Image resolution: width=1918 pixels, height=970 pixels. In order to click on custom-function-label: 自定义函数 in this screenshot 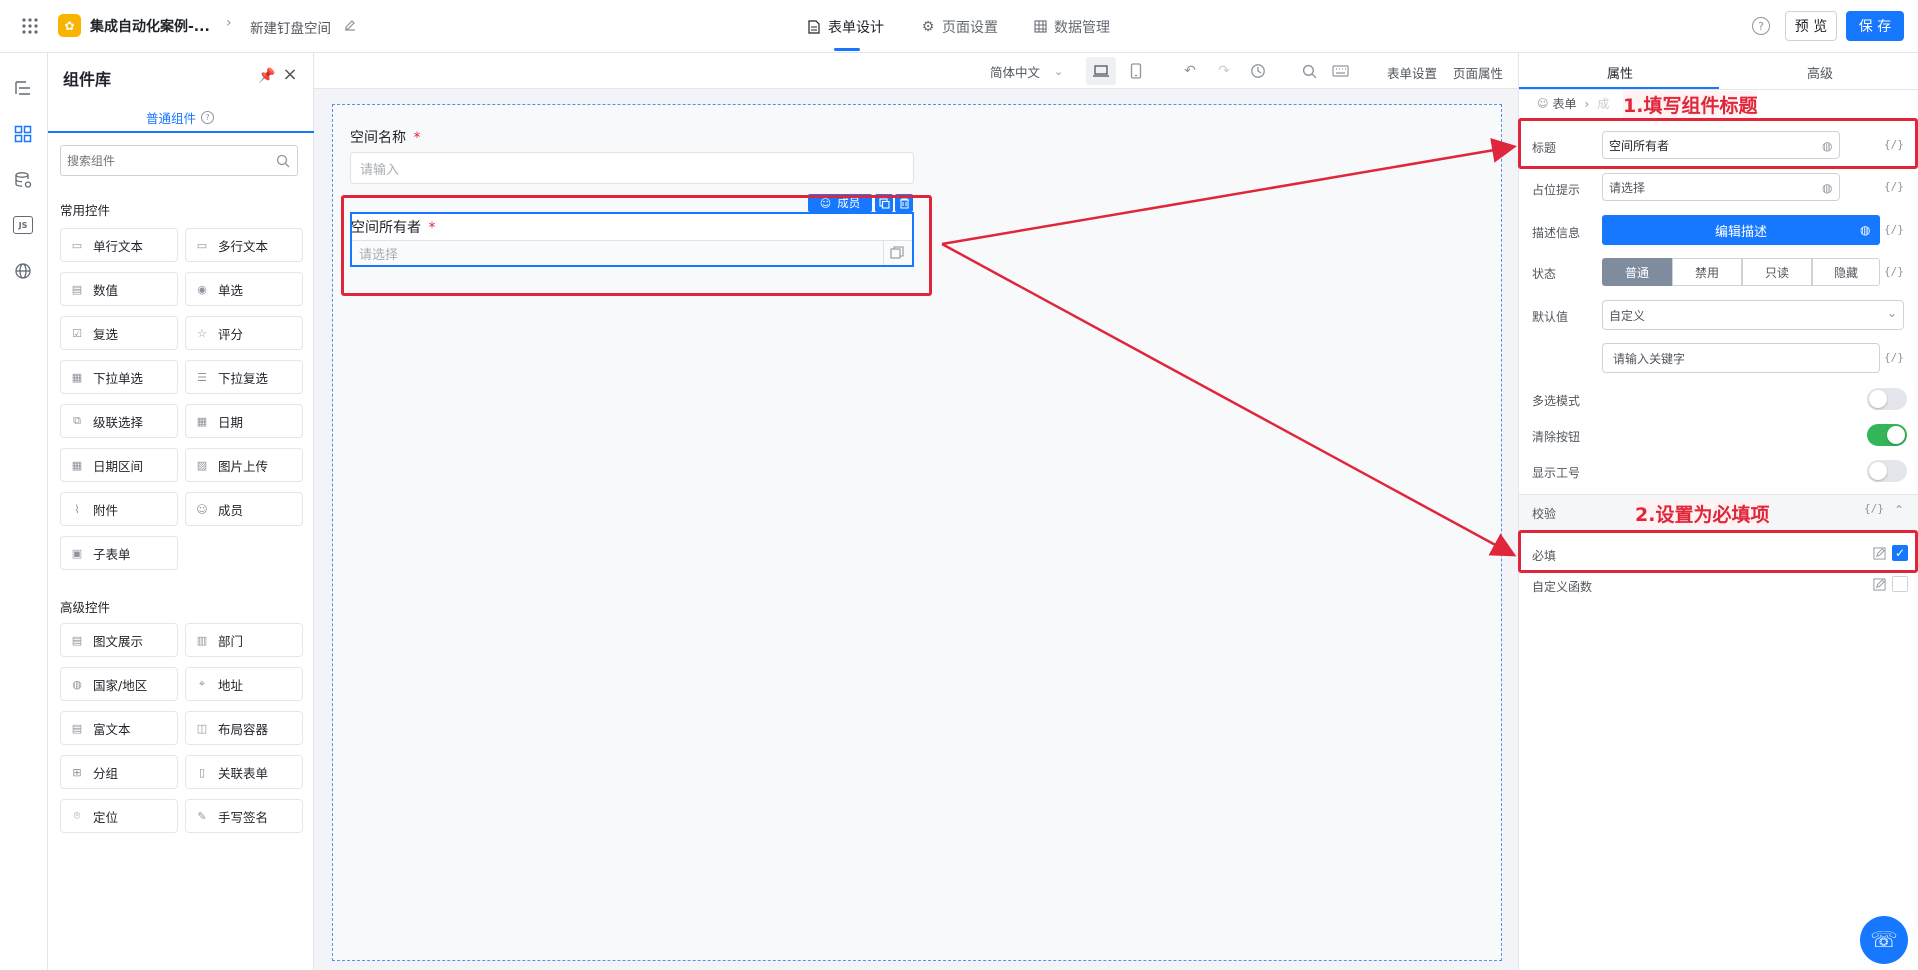, I will do `click(1562, 587)`.